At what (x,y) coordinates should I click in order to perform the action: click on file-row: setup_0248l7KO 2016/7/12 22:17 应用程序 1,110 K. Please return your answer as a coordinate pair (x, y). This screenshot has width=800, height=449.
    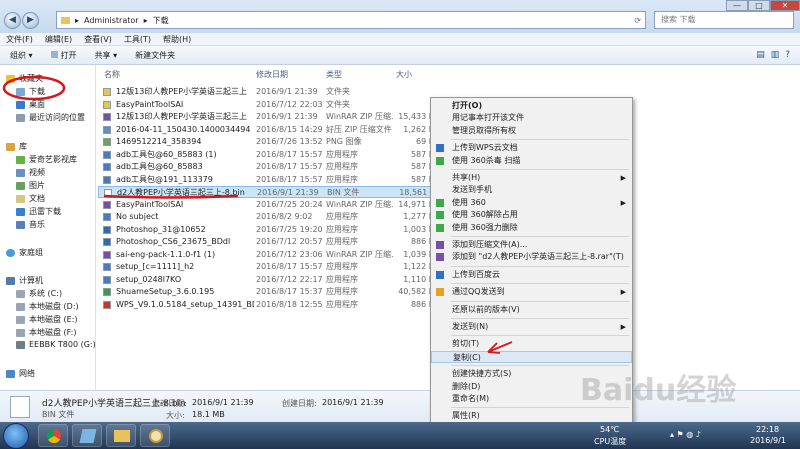
    Looking at the image, I should click on (268, 280).